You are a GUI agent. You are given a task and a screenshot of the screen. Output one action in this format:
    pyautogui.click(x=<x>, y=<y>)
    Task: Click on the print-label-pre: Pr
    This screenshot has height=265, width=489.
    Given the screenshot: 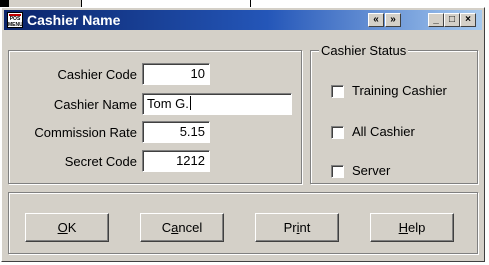 What is the action you would take?
    pyautogui.click(x=290, y=227)
    